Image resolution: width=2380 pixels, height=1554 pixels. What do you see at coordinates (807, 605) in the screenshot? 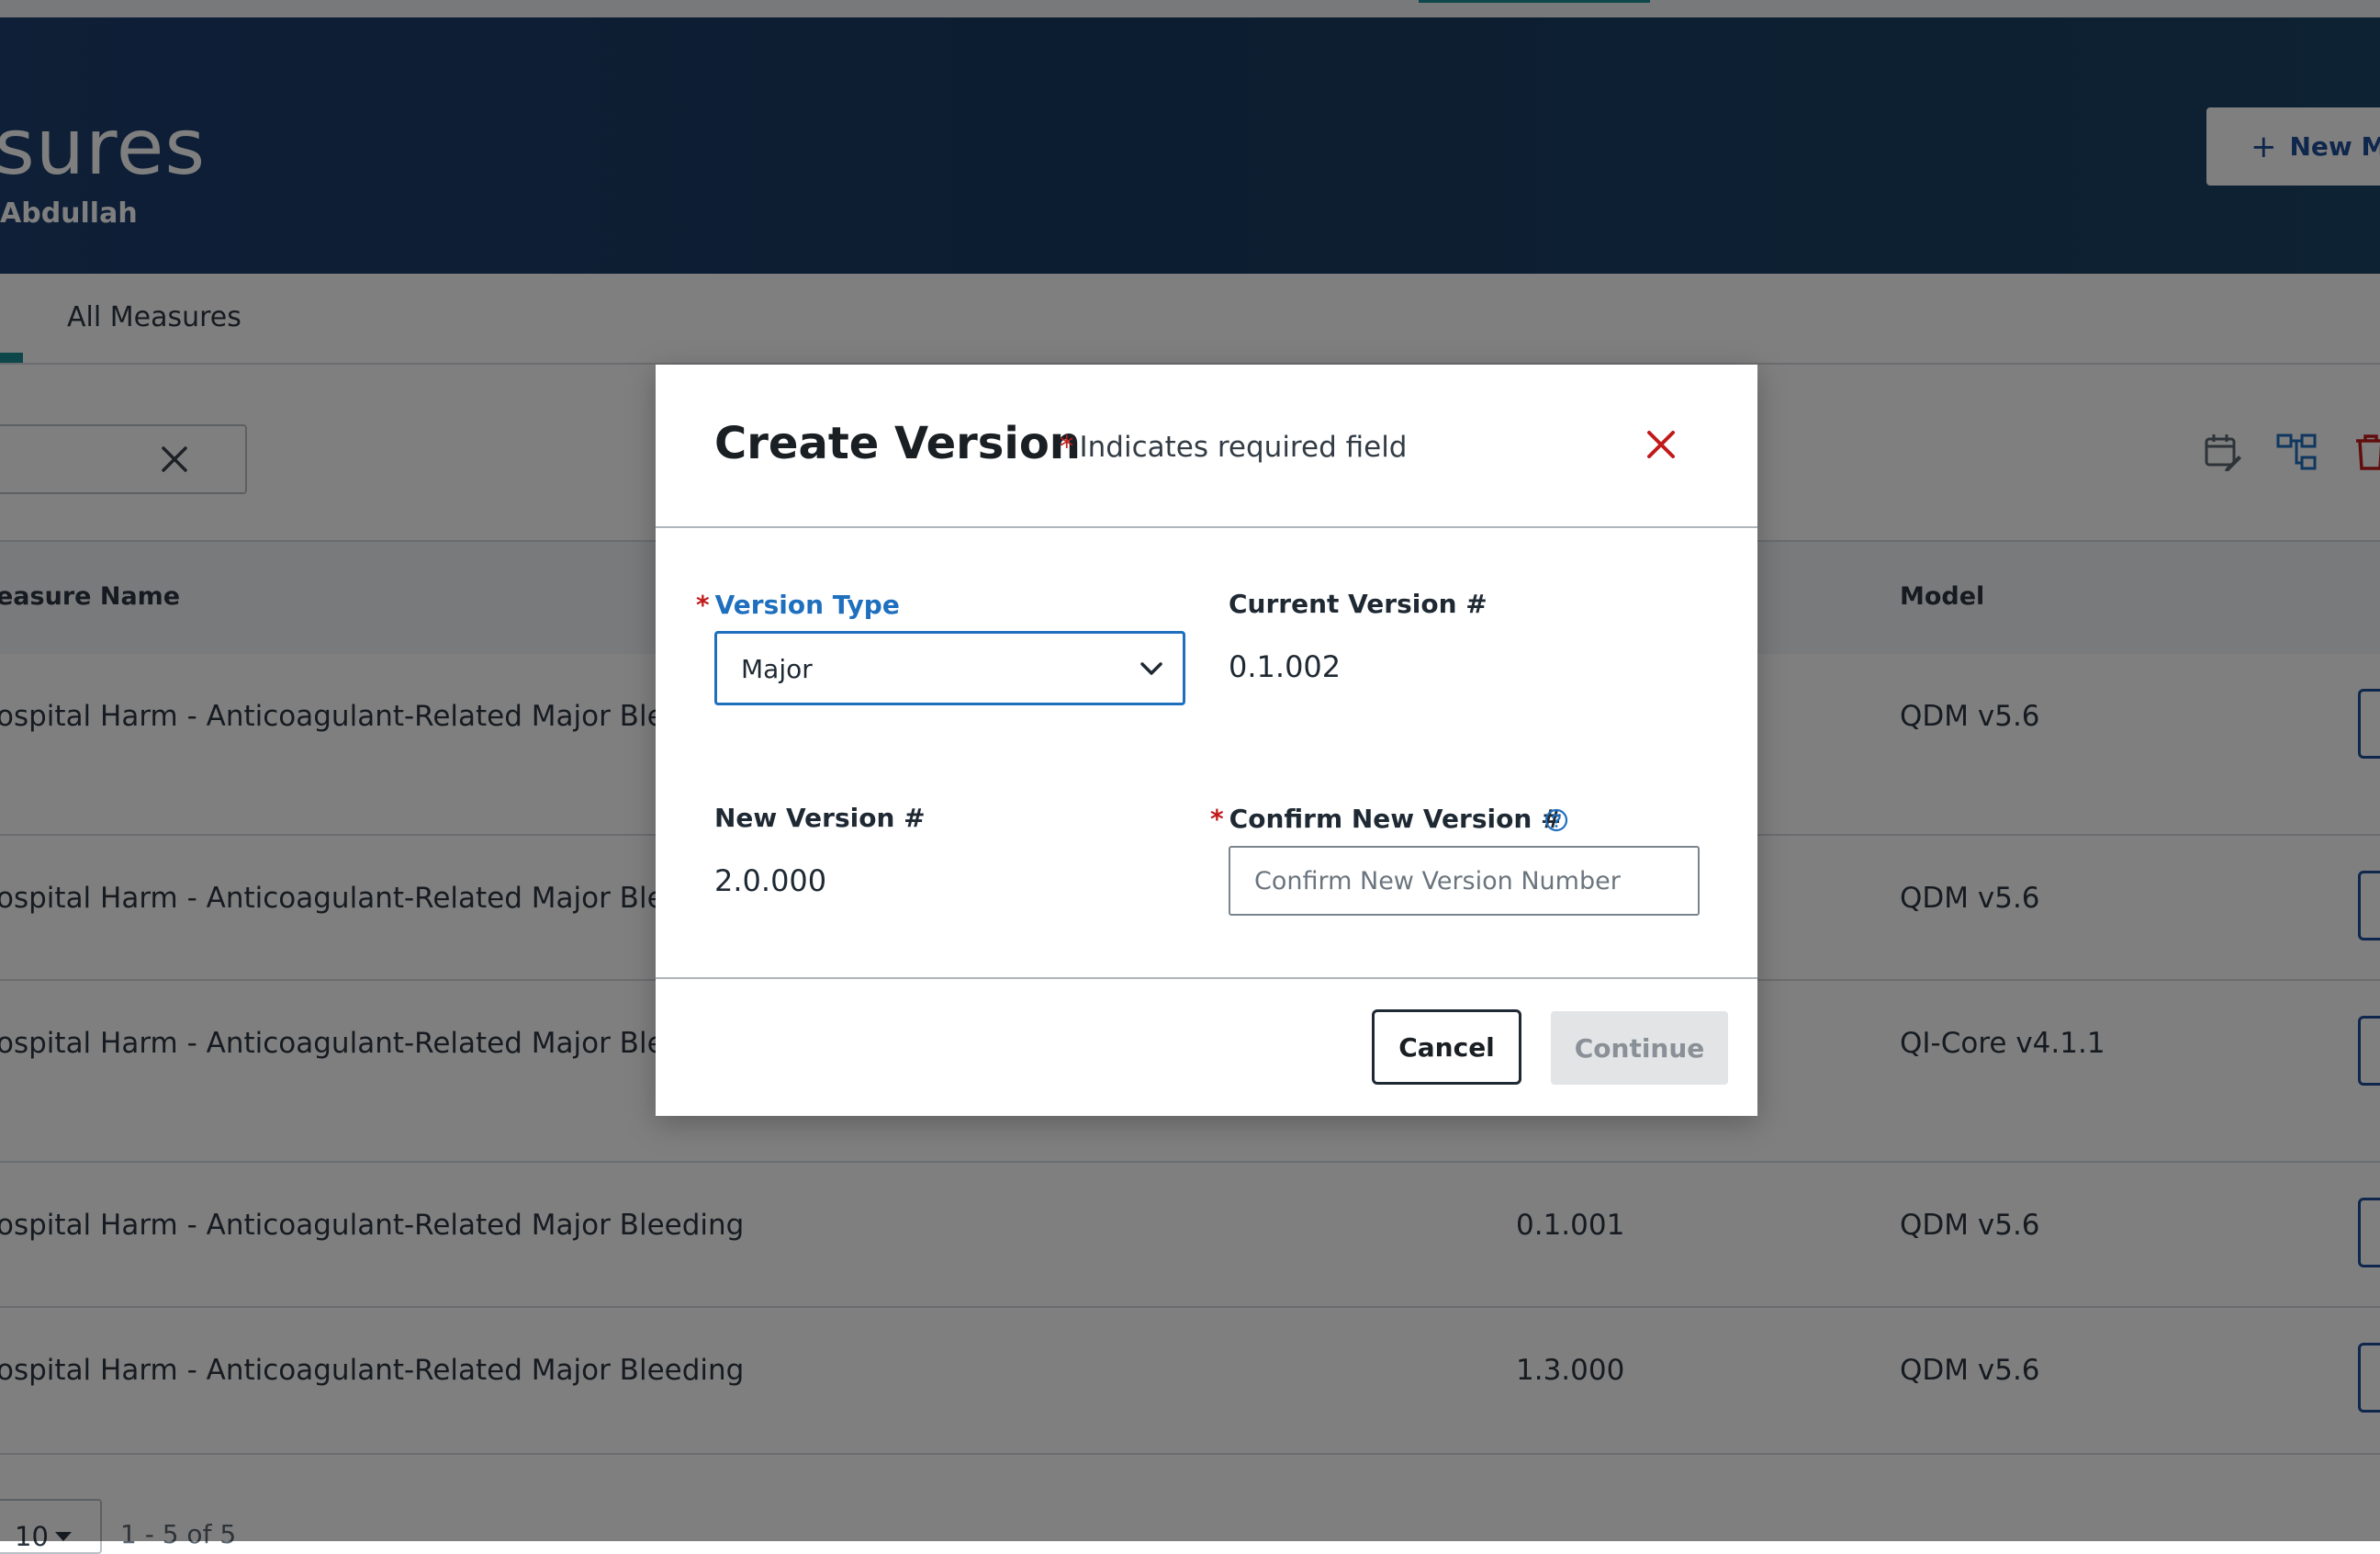
I see `version-type-label-text: Version Type` at bounding box center [807, 605].